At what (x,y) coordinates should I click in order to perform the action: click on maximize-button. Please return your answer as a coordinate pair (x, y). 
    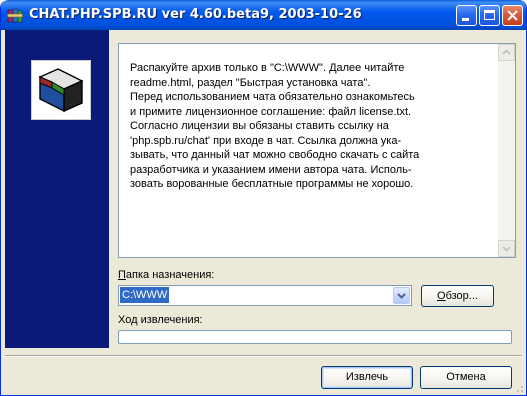
    Looking at the image, I should click on (489, 15).